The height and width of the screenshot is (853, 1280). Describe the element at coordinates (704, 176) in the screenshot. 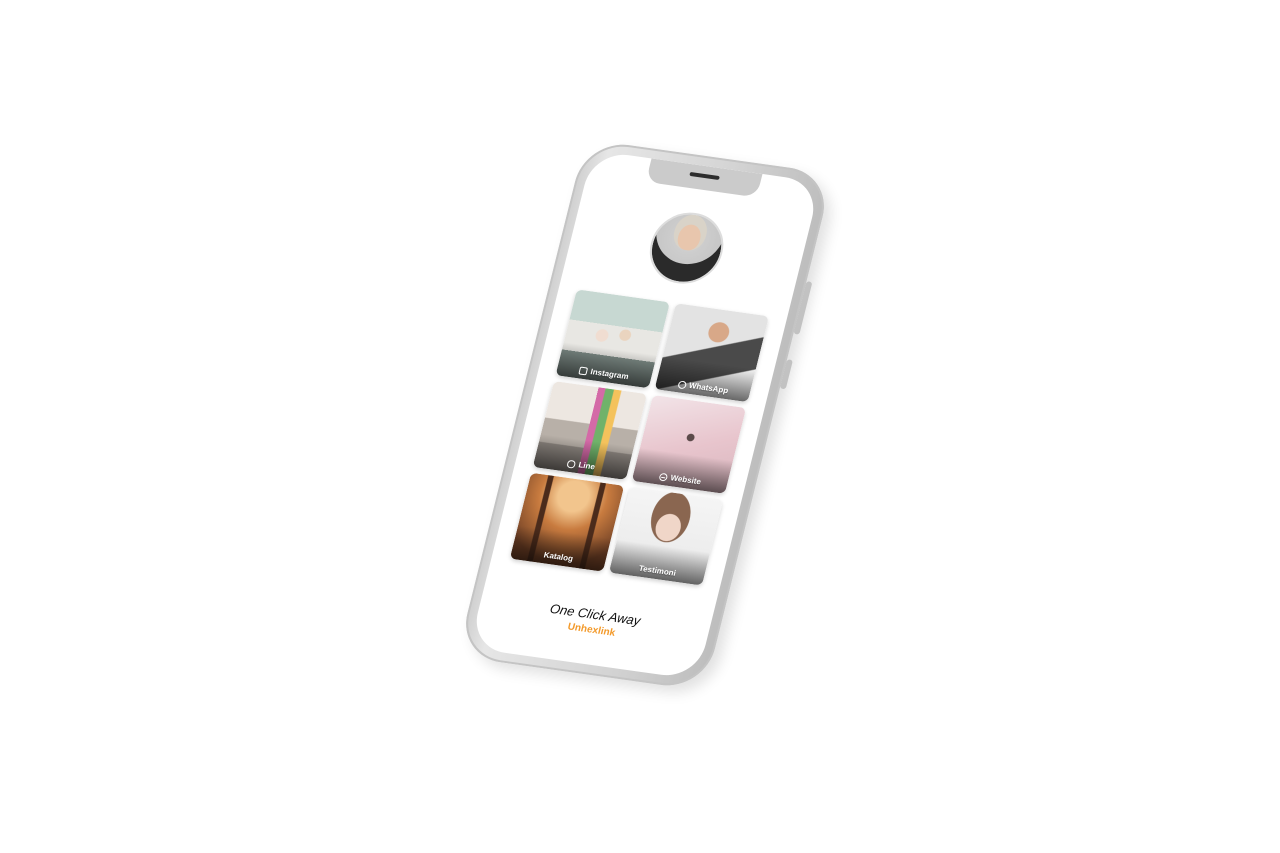

I see `speaker-icon` at that location.